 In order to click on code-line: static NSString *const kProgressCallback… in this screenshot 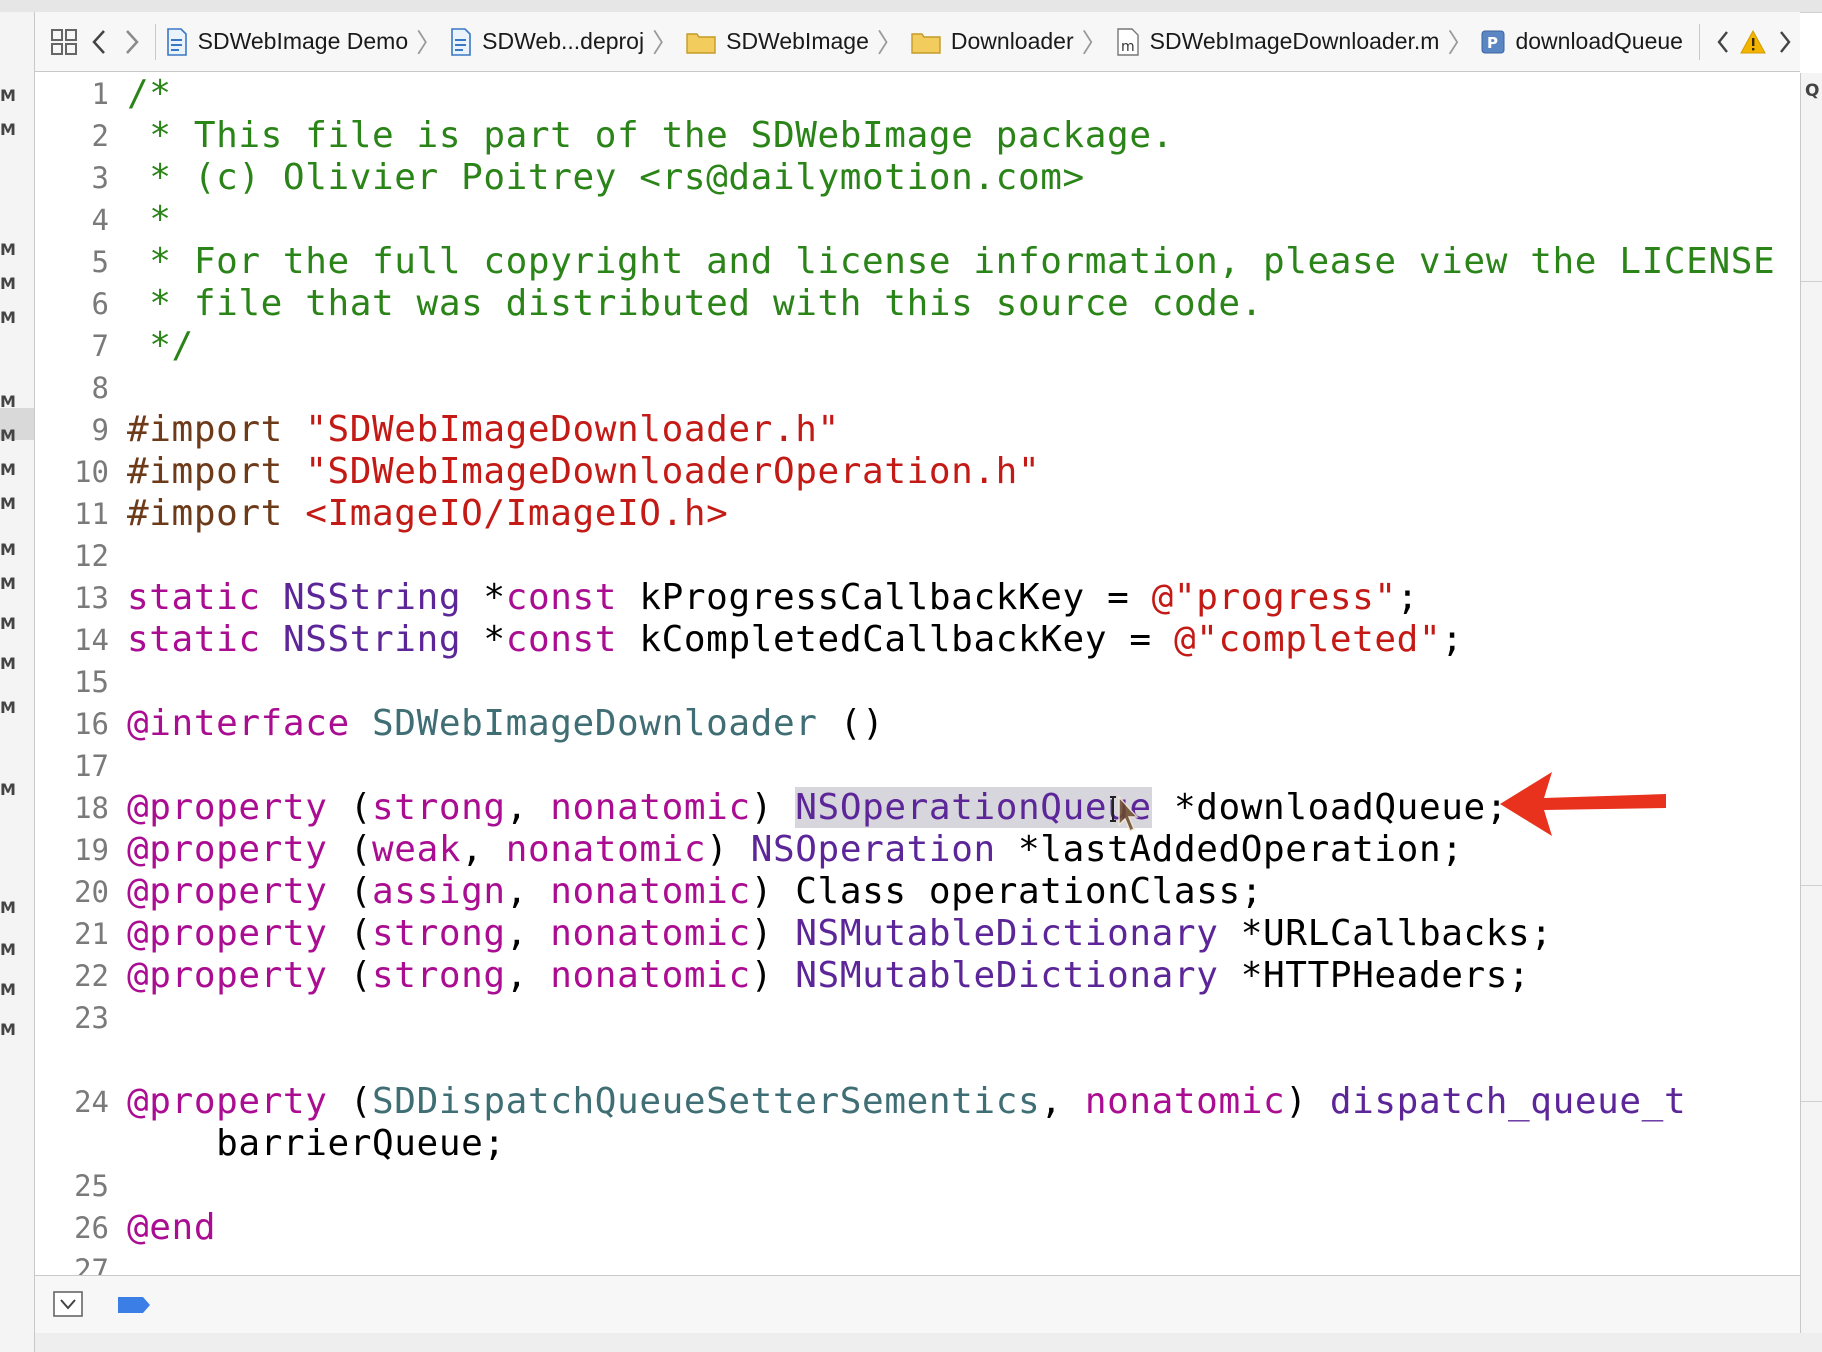, I will do `click(773, 597)`.